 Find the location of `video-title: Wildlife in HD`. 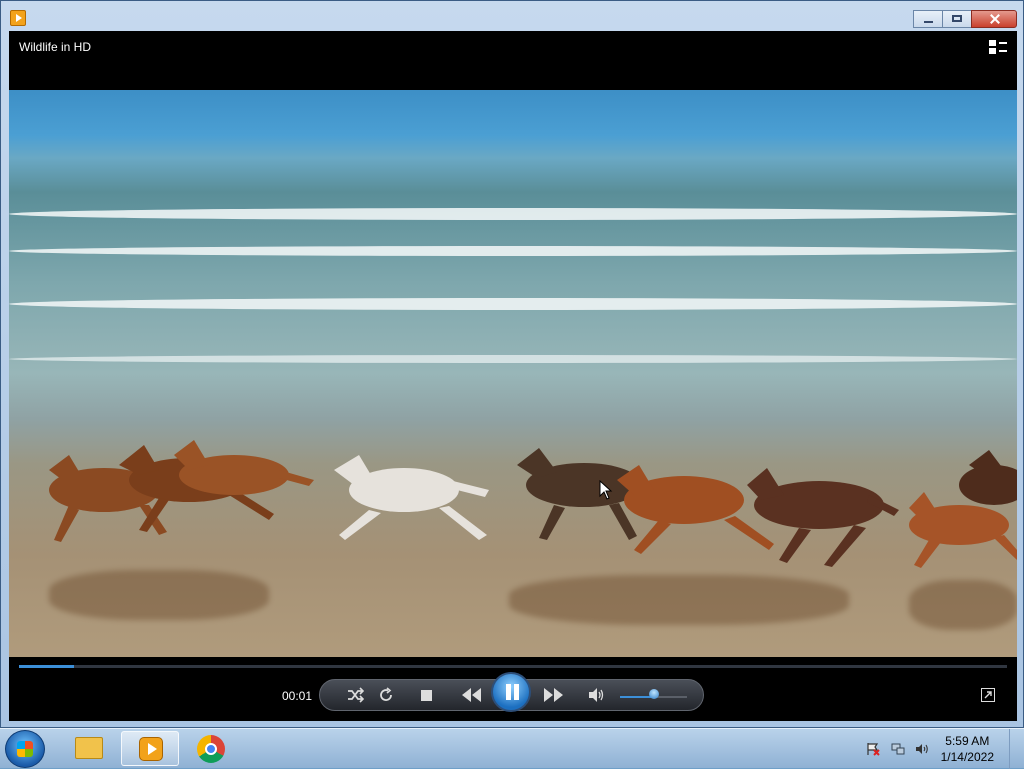

video-title: Wildlife in HD is located at coordinates (55, 47).